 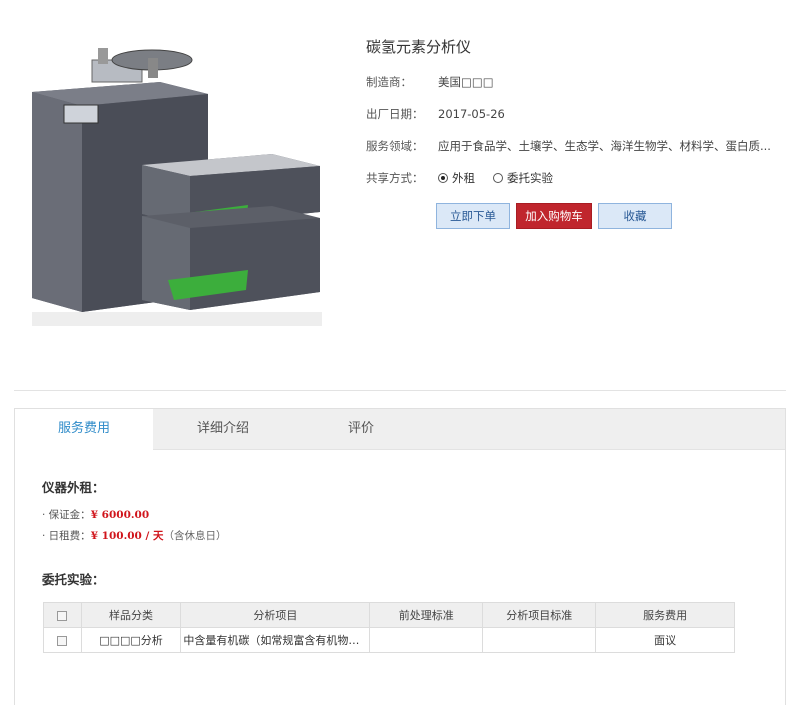 I want to click on table-header-row: 样品分类 分析项目 前处理标准 分析项目标准 服务费用, so click(x=389, y=615).